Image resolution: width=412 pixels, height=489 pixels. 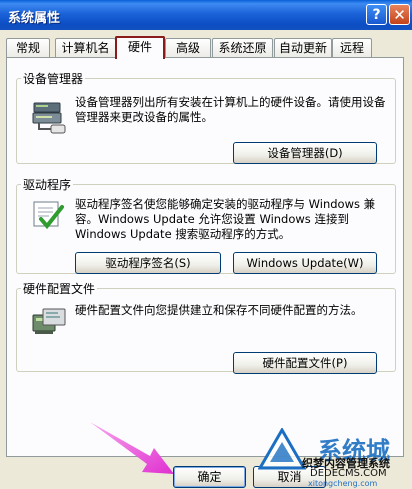 I want to click on hardware-profiles-legend: 硬件配置文件, so click(x=59, y=289).